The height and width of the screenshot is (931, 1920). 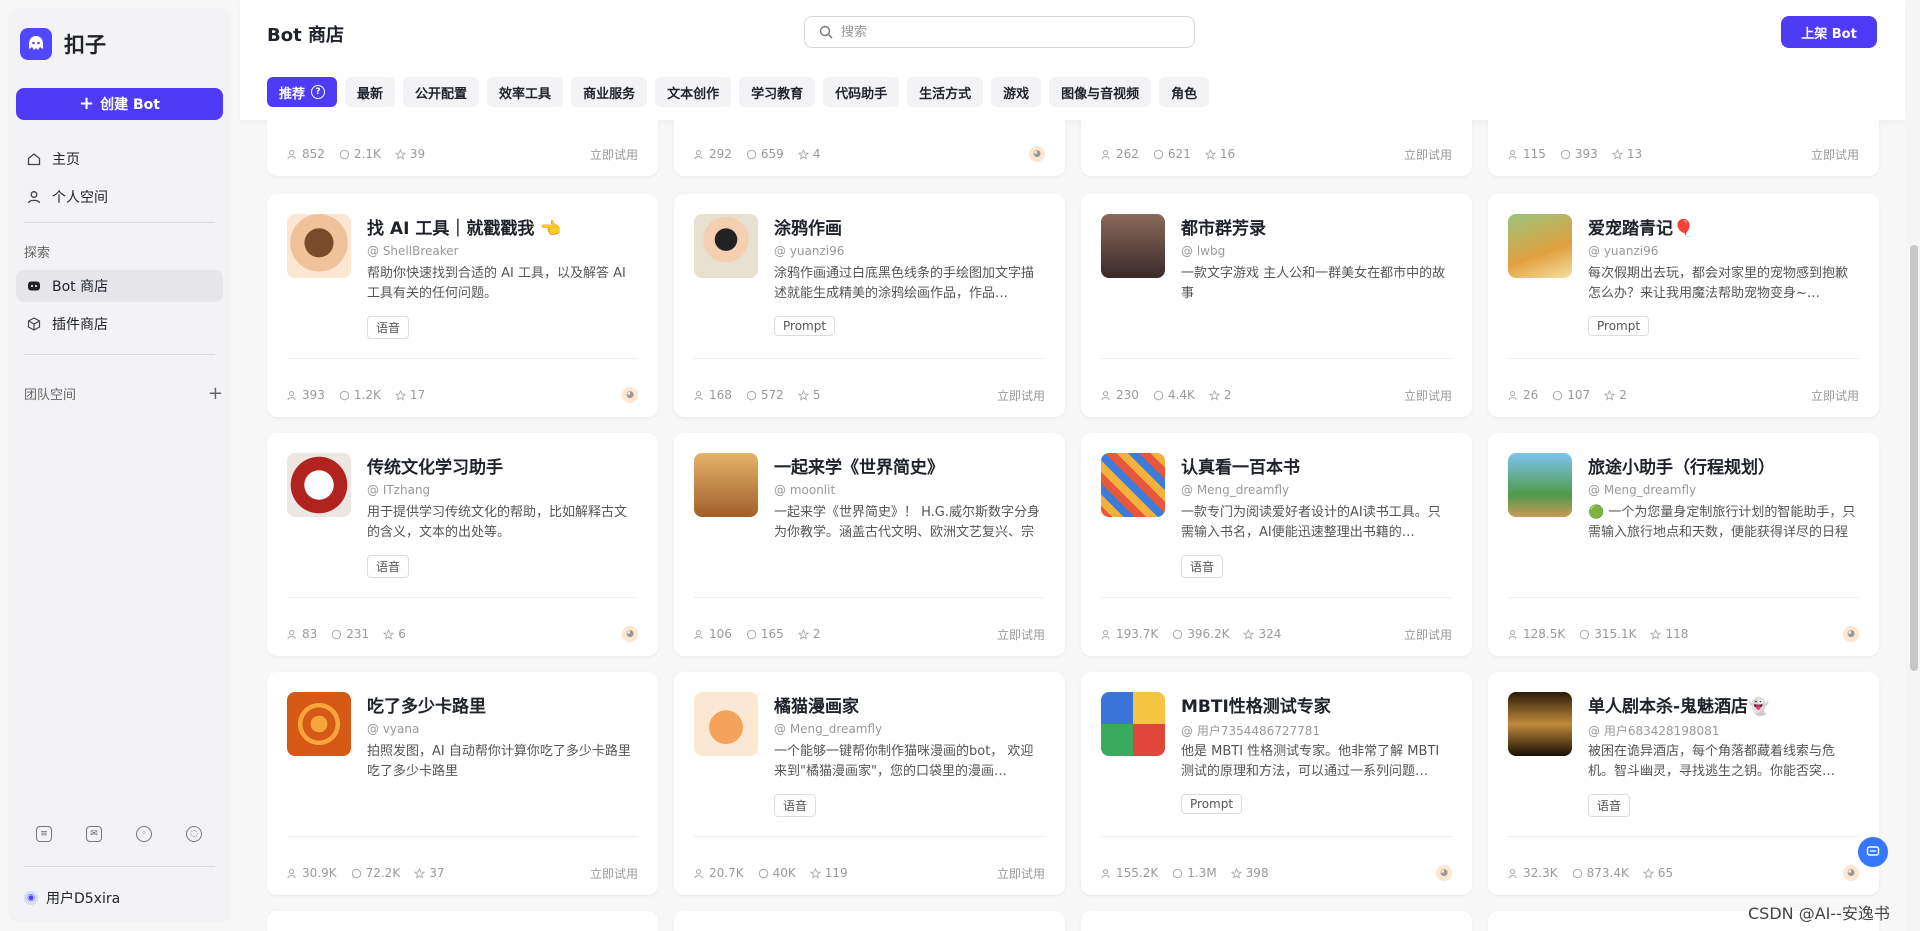 What do you see at coordinates (441, 92) in the screenshot?
I see `tab-public-config: 公开配置` at bounding box center [441, 92].